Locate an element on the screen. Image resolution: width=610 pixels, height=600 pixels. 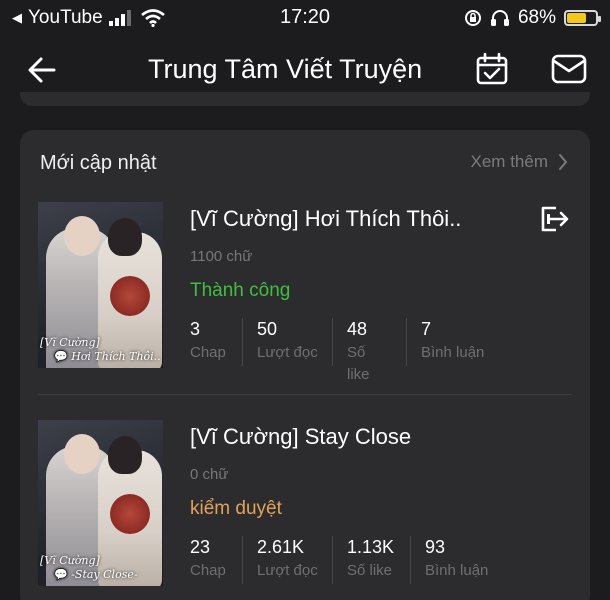
stat-reads: 2.61K Lượt đọc is located at coordinates (287, 560).